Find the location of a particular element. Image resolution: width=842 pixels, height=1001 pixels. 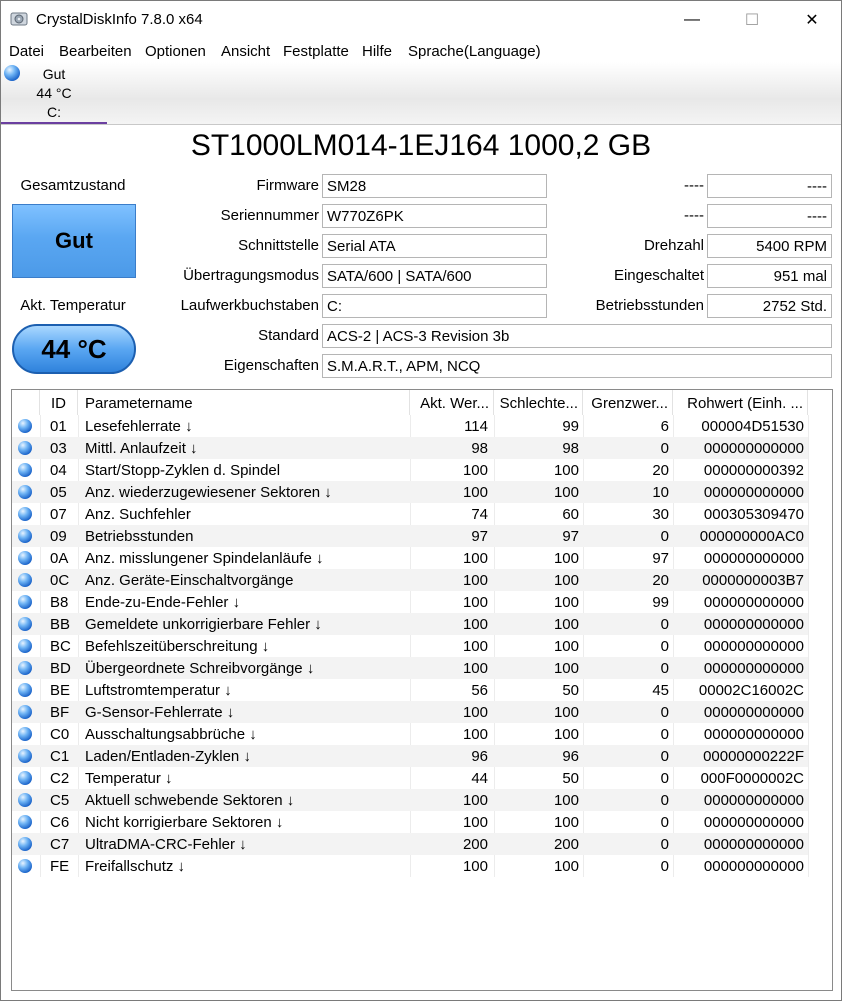

current-value: 97 is located at coordinates (479, 536).